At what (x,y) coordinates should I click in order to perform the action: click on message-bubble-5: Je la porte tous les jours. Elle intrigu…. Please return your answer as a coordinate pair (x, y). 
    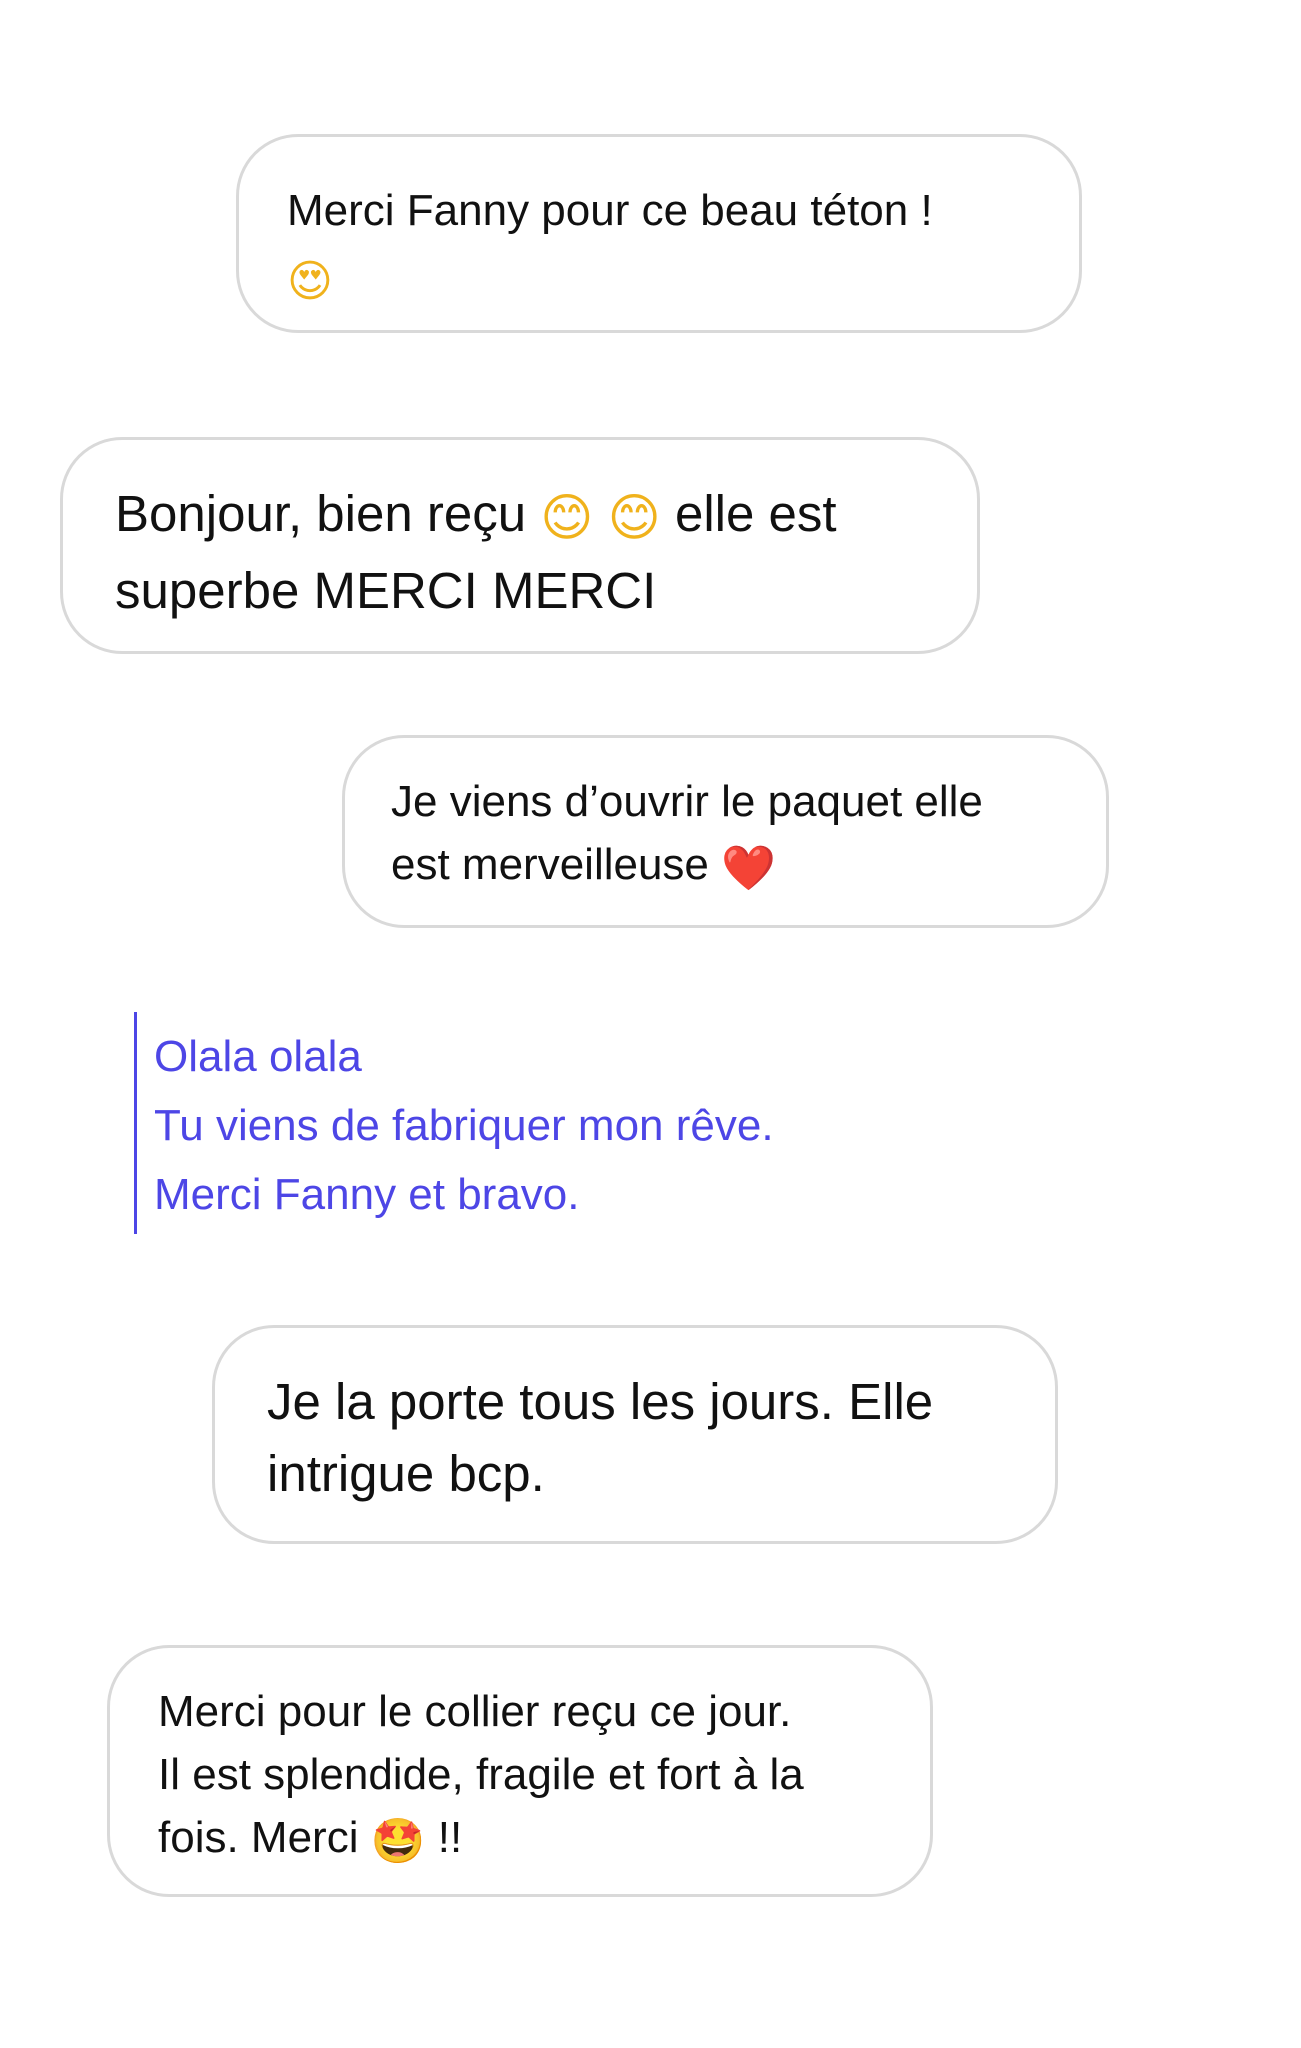
    Looking at the image, I should click on (635, 1434).